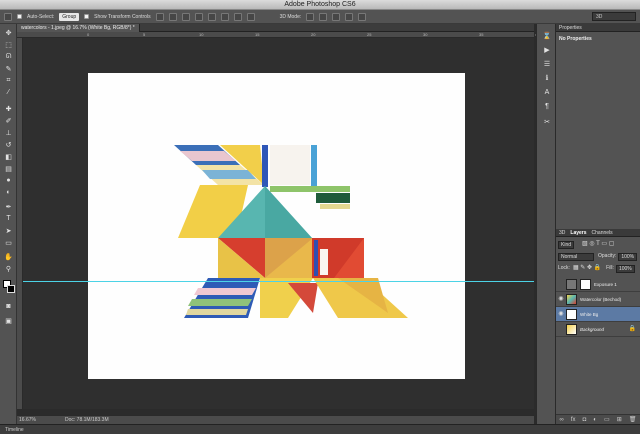  Describe the element at coordinates (8, 80) in the screenshot. I see `crop-tool-icon: ⌗` at that location.